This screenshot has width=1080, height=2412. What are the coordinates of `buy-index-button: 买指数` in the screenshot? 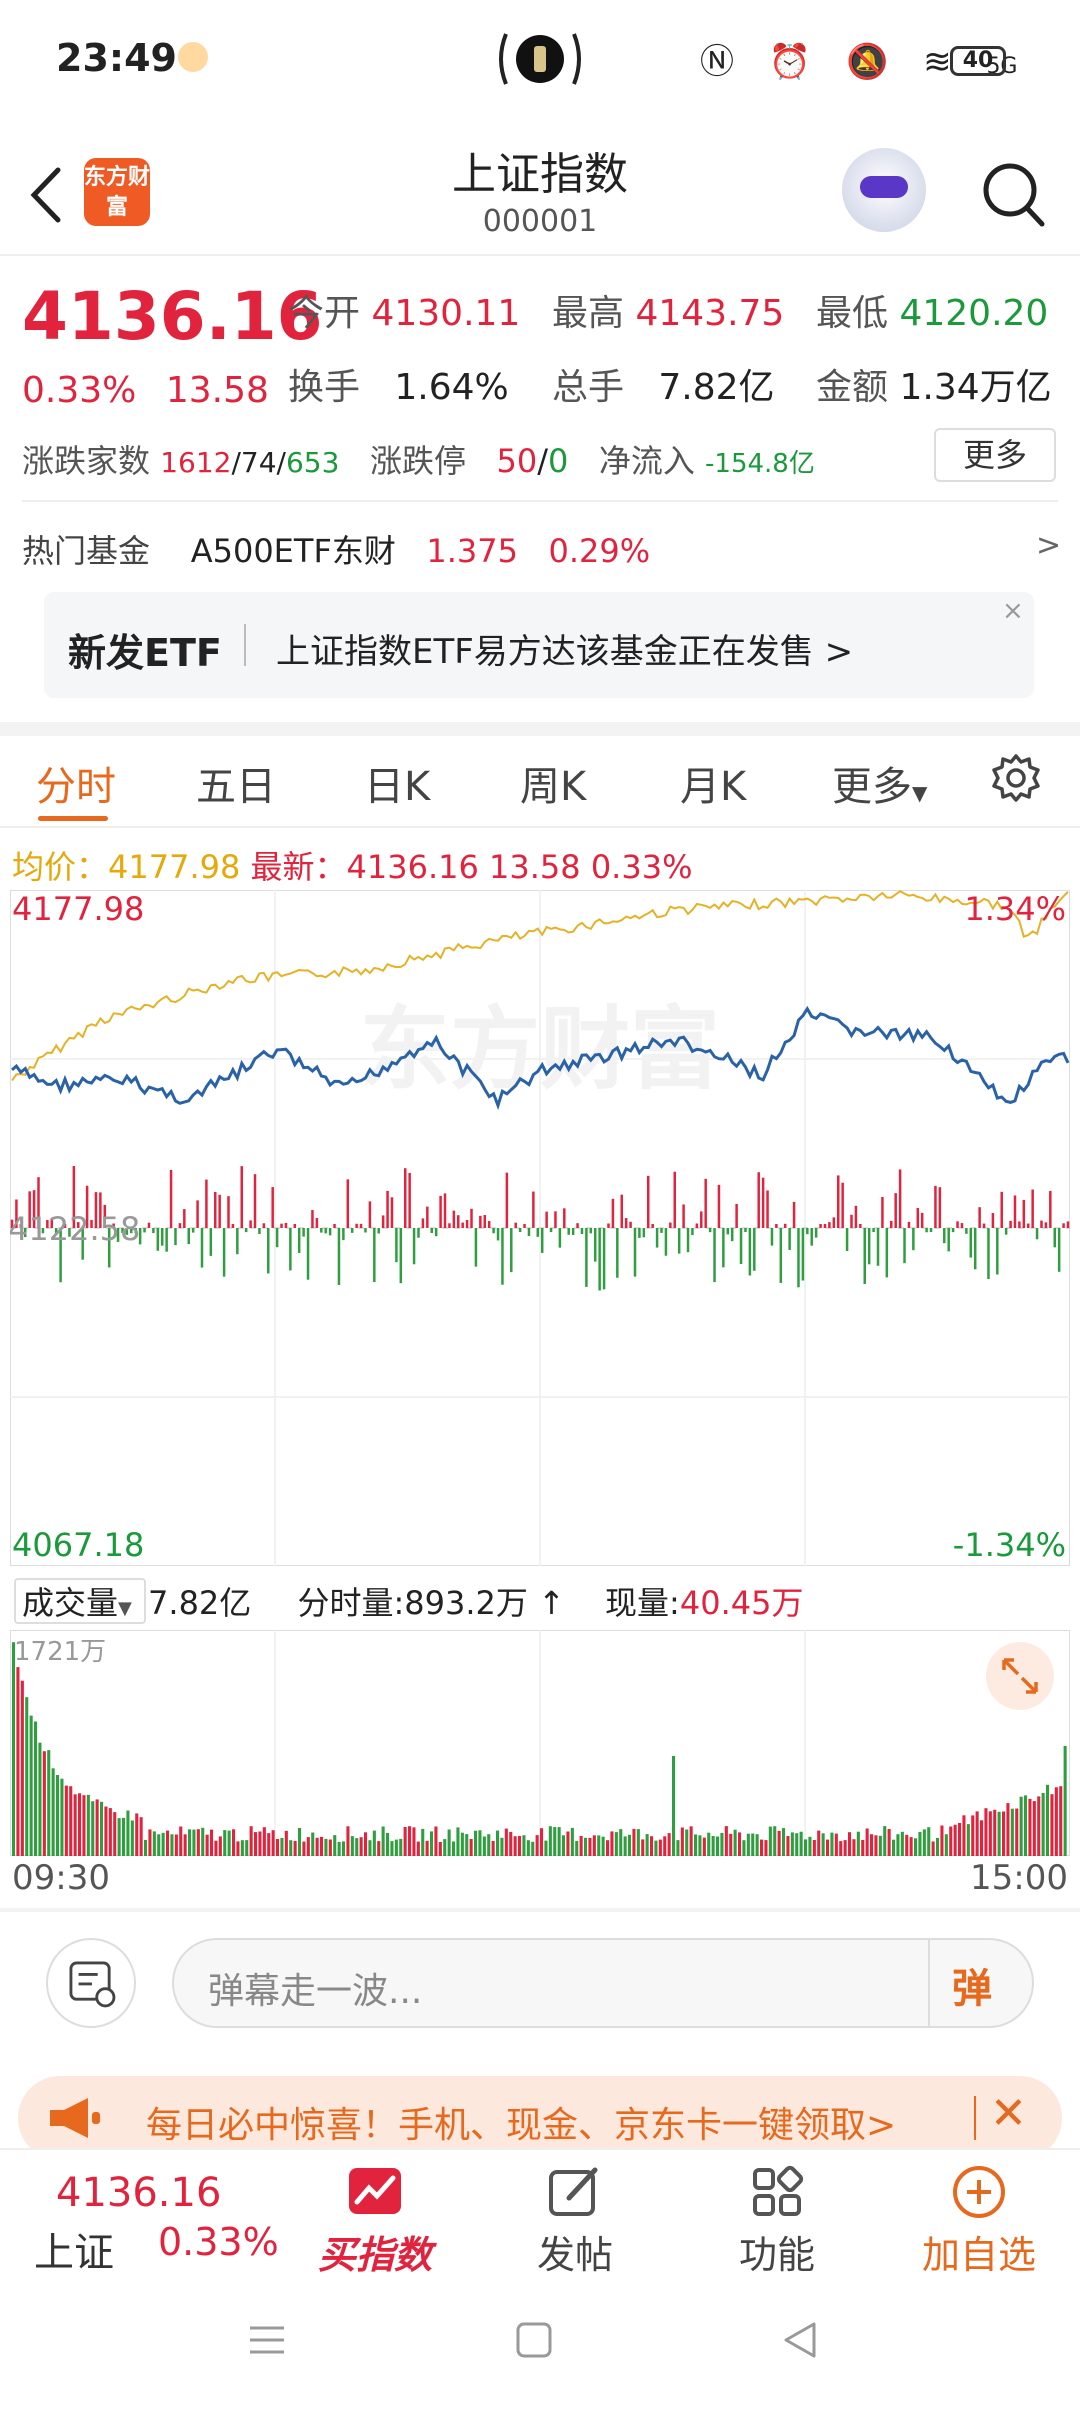 It's located at (375, 2216).